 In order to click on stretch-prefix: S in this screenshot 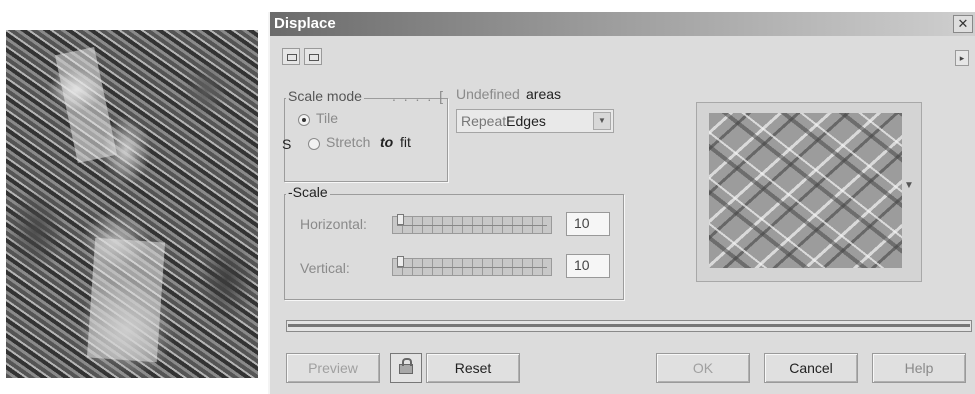, I will do `click(287, 144)`.